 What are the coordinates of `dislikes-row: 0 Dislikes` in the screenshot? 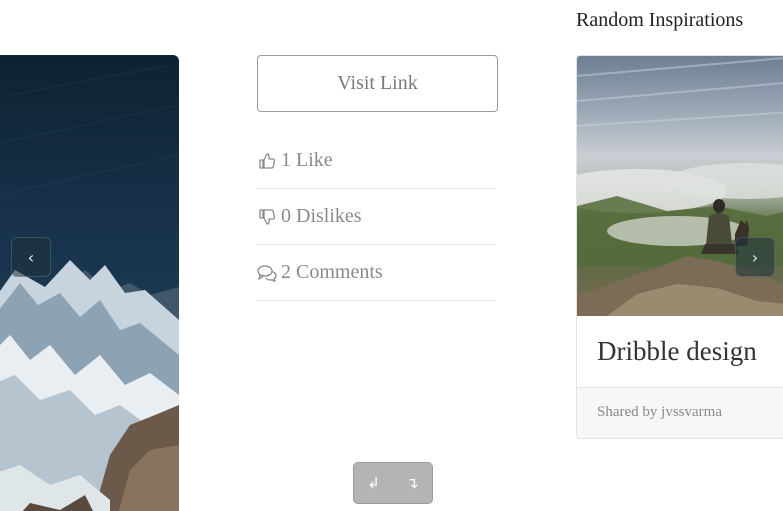 It's located at (376, 217).